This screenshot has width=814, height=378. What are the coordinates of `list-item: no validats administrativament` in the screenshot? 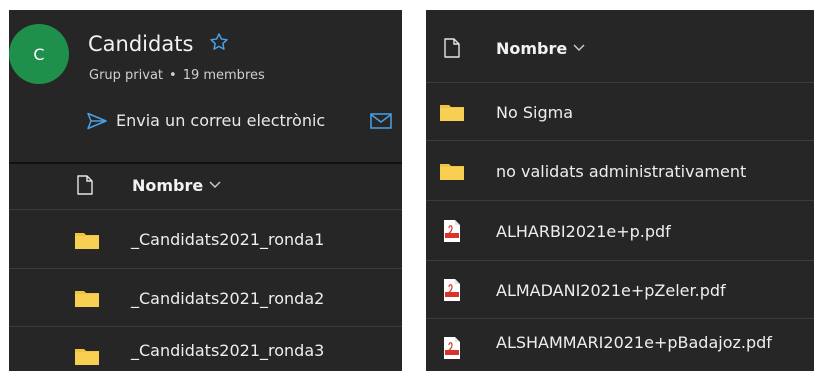 It's located at (620, 170).